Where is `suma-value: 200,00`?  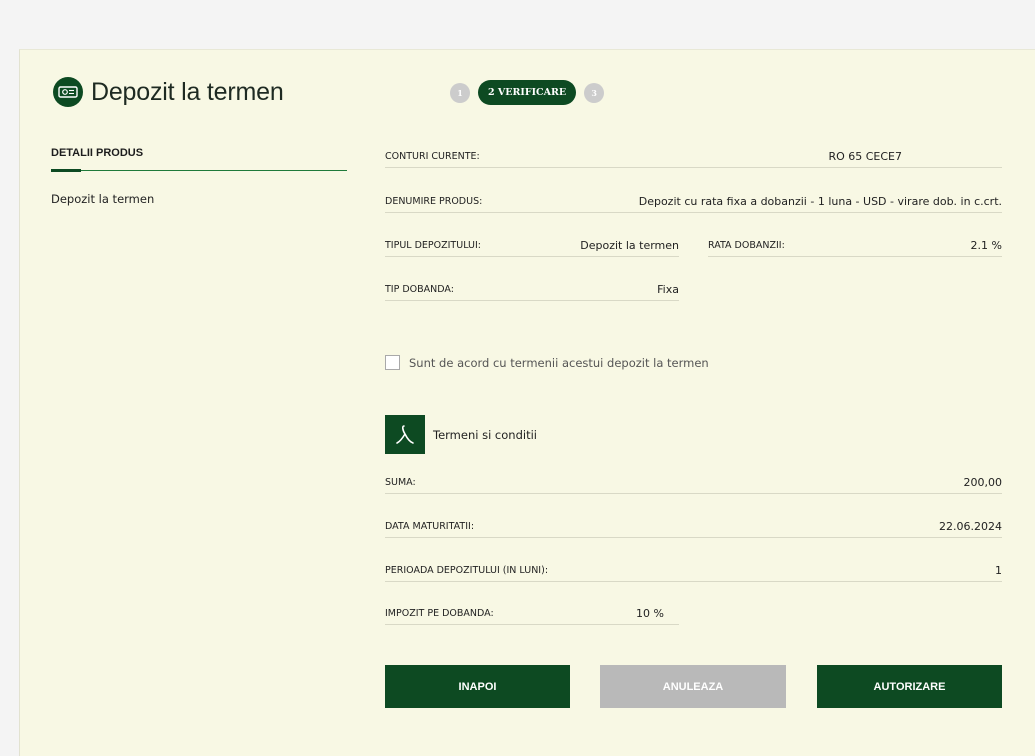
suma-value: 200,00 is located at coordinates (983, 482).